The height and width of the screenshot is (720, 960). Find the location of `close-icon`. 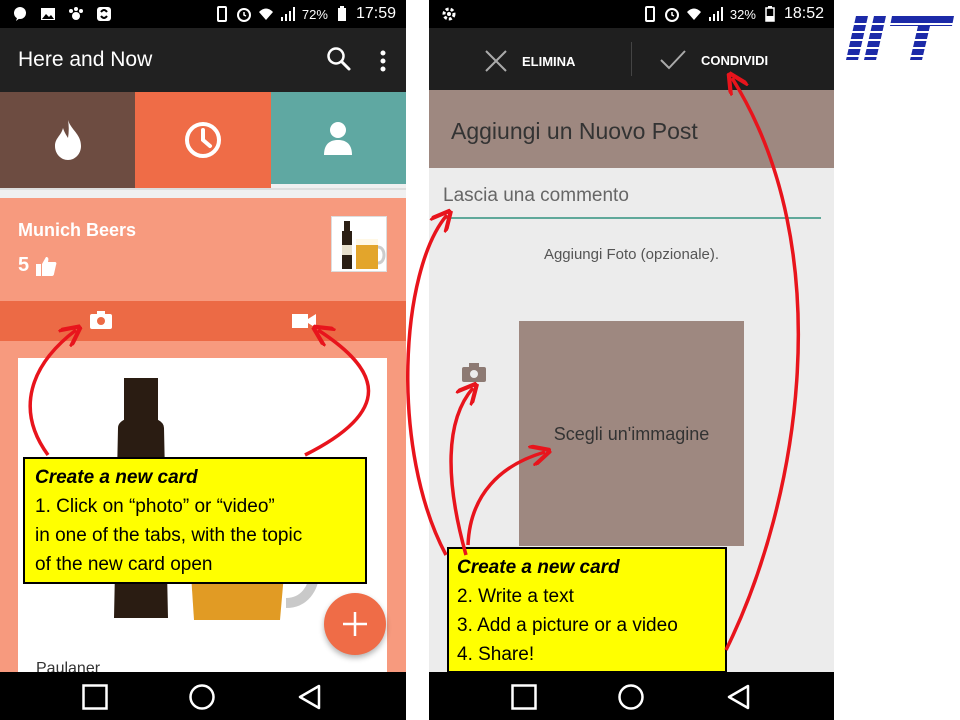

close-icon is located at coordinates (496, 61).